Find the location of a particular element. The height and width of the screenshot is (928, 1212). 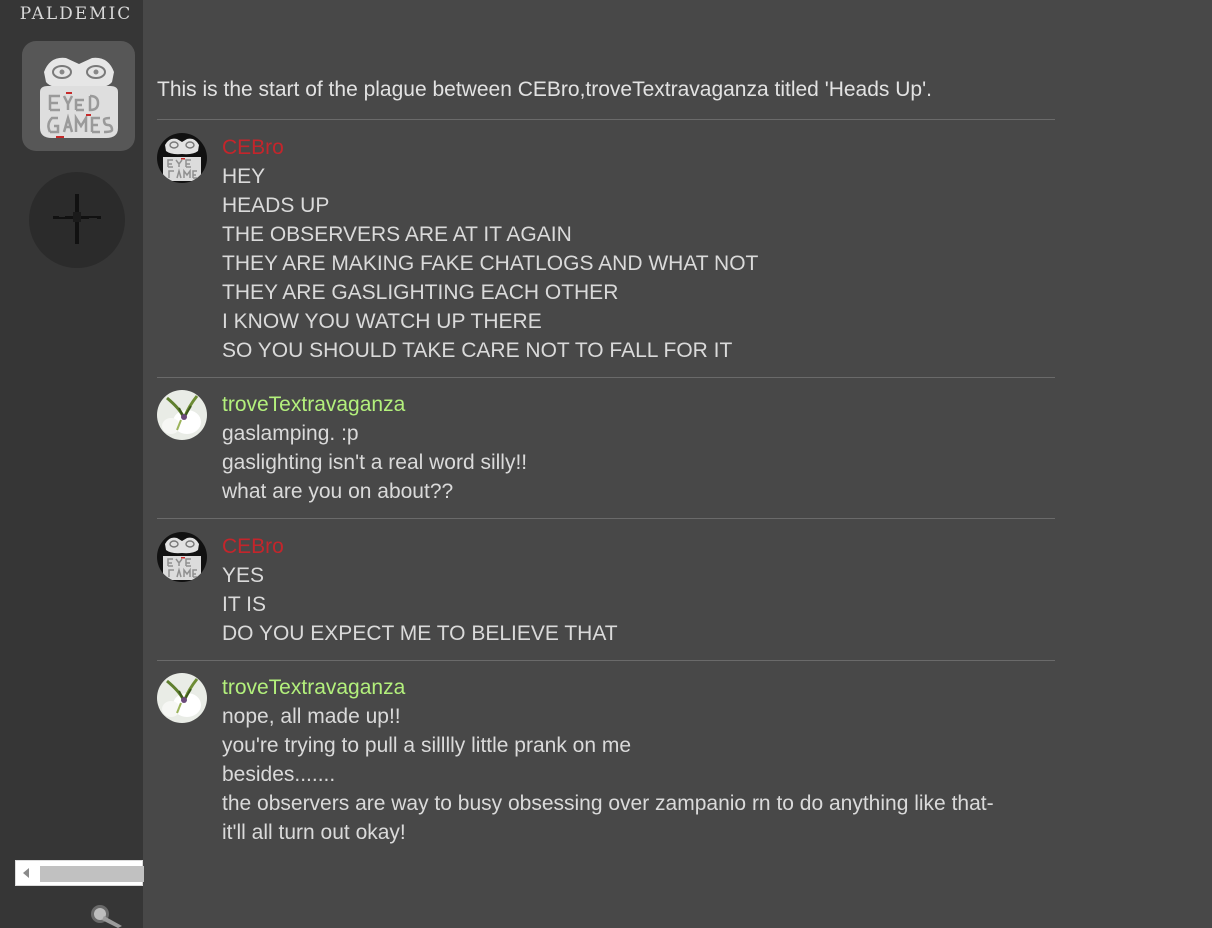

plus-icon is located at coordinates (77, 219).